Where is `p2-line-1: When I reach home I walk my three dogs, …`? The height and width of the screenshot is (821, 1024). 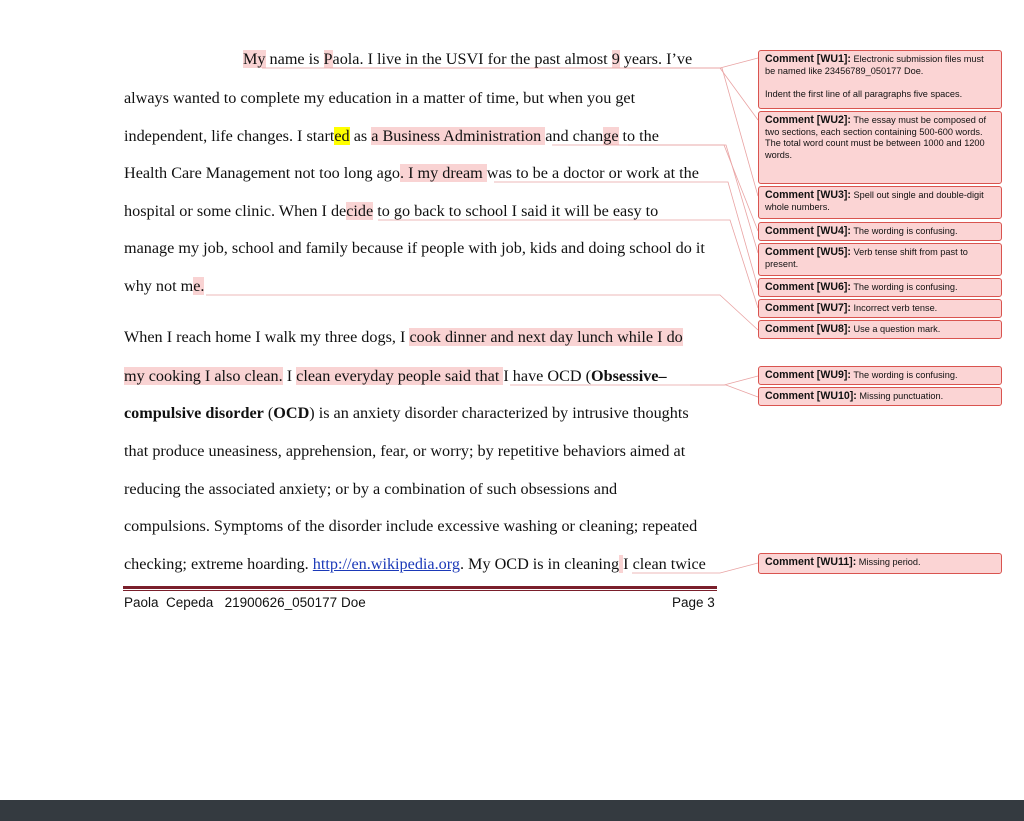 p2-line-1: When I reach home I walk my three dogs, … is located at coordinates (403, 337).